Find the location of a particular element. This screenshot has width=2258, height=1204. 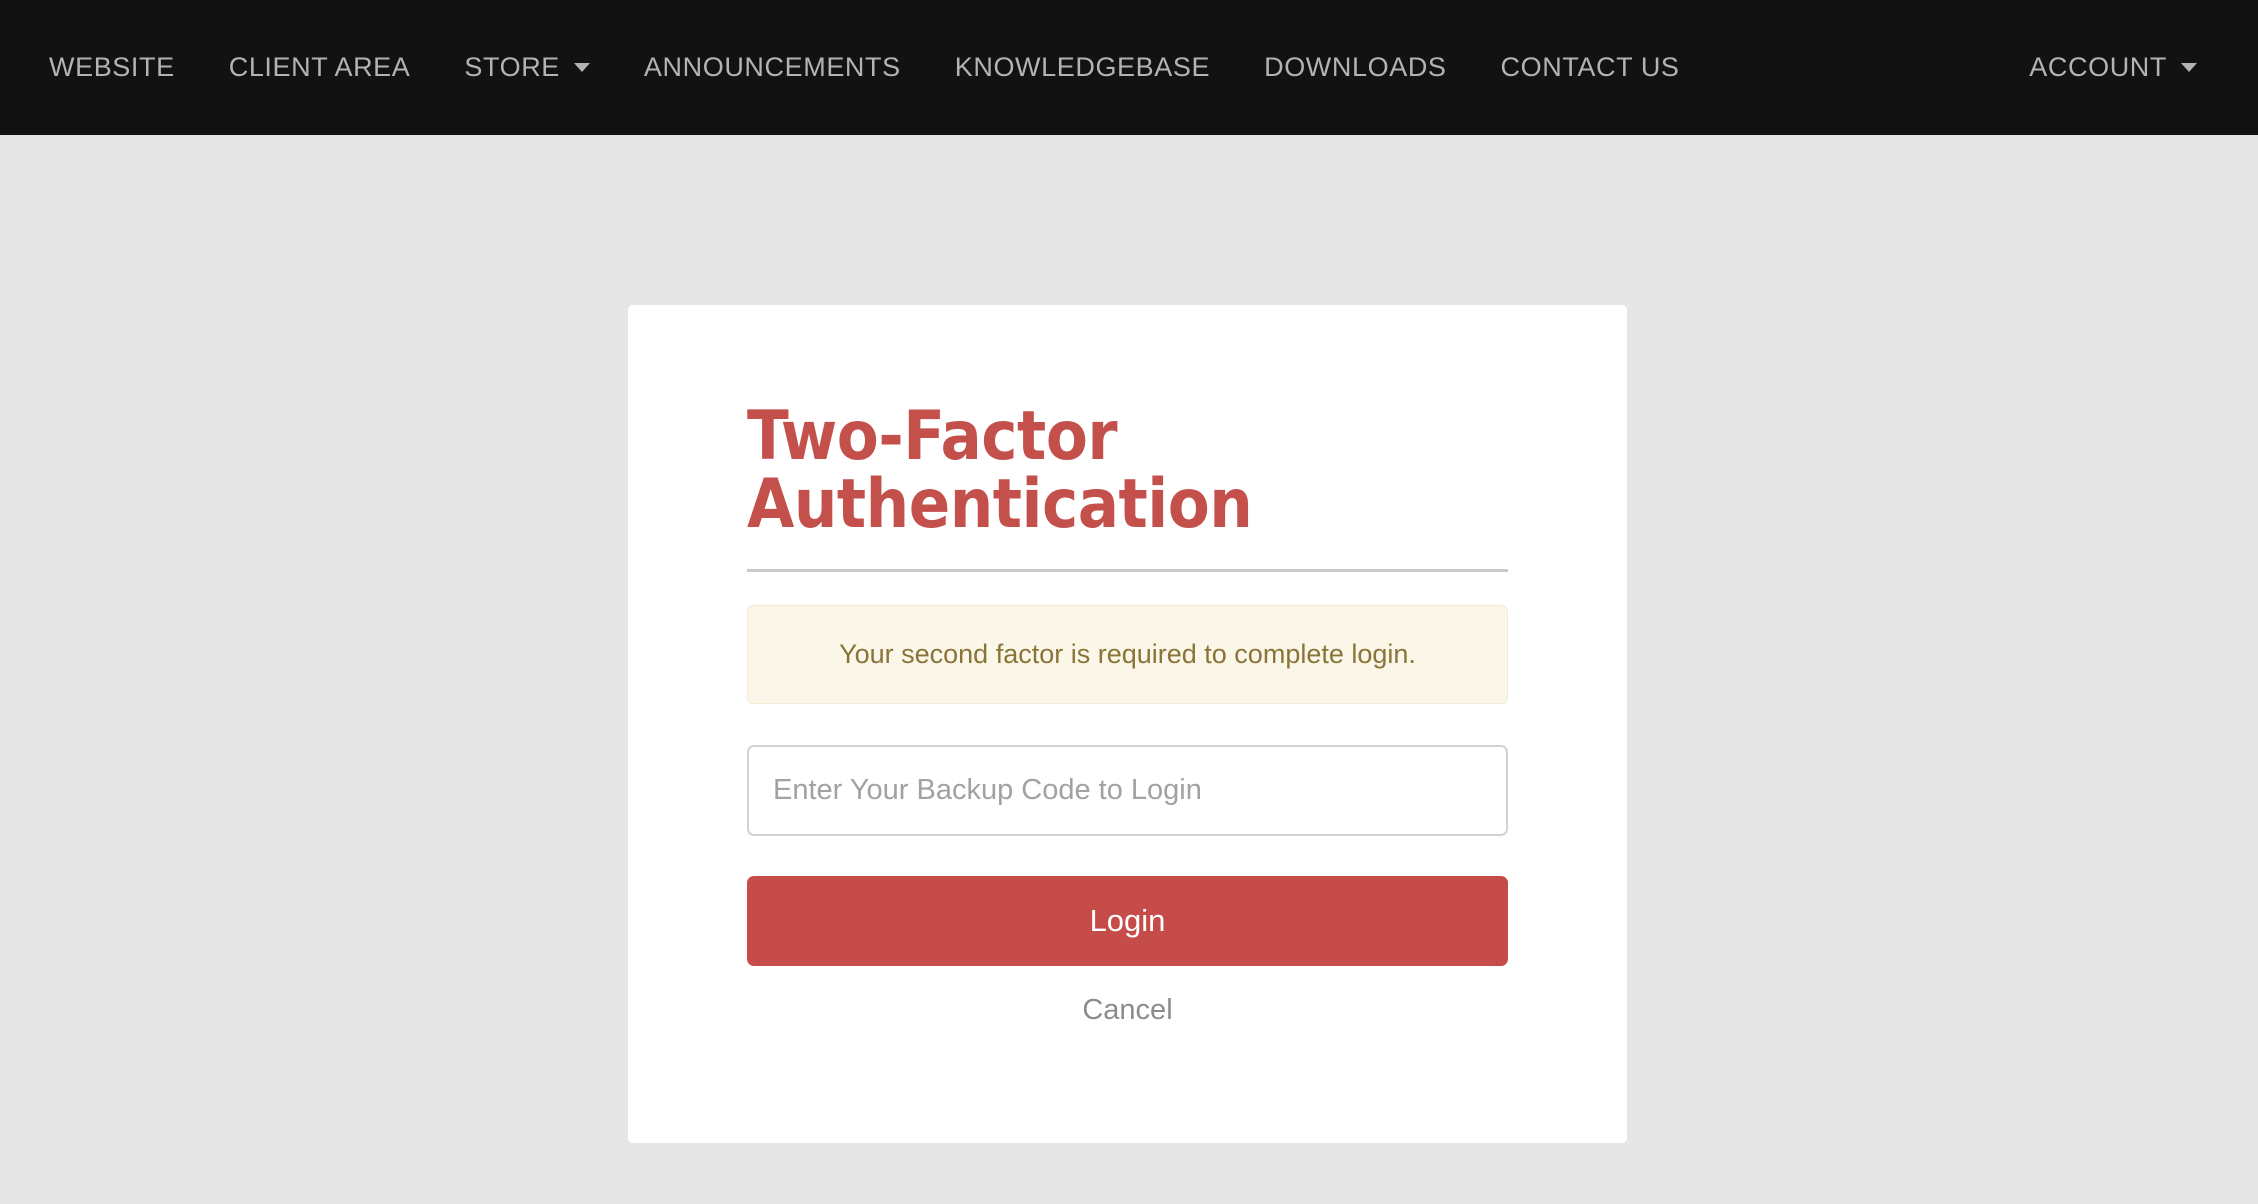

nav-item-website: WEBSITE is located at coordinates (112, 67).